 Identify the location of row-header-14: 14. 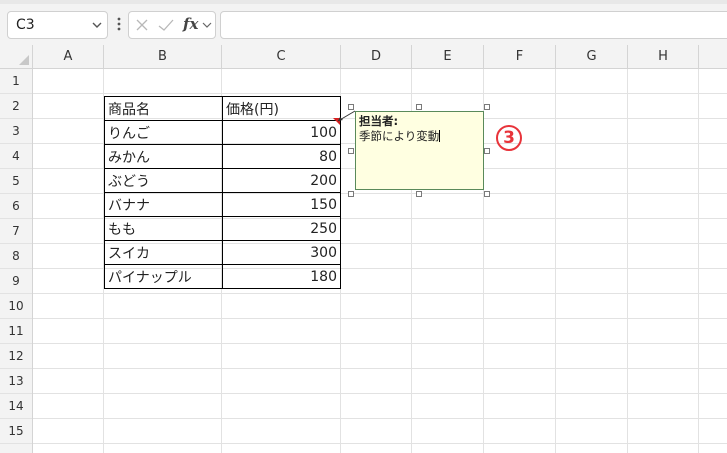
(16, 406).